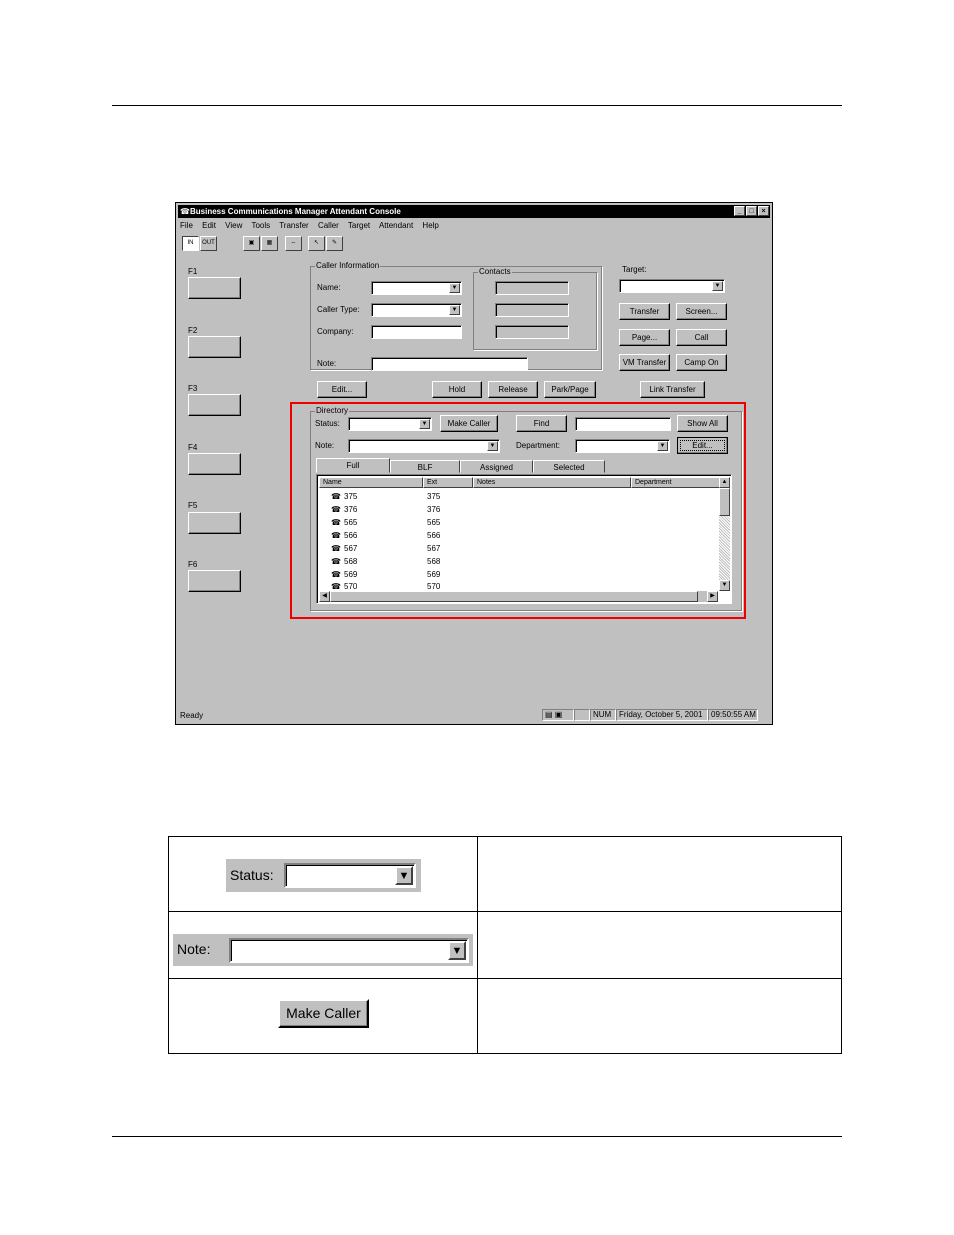 The height and width of the screenshot is (1235, 954). Describe the element at coordinates (518, 510) in the screenshot. I see `highlight-box` at that location.